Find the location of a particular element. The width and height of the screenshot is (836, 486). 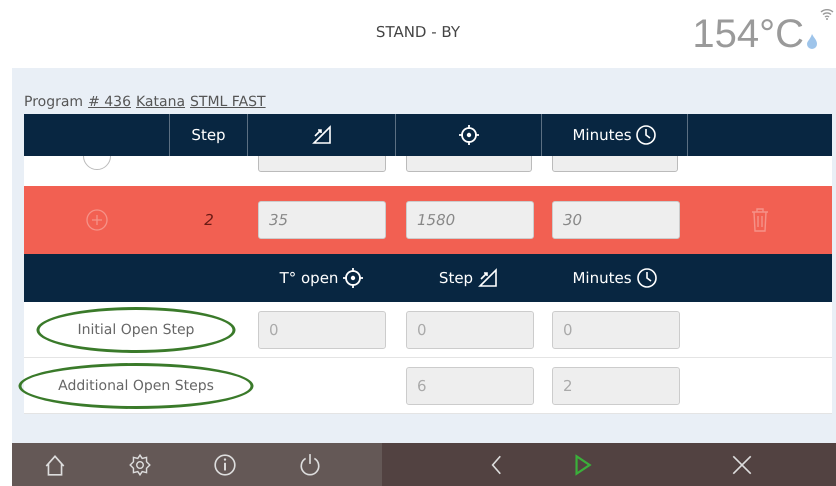

program-name: STML FAST is located at coordinates (228, 102).